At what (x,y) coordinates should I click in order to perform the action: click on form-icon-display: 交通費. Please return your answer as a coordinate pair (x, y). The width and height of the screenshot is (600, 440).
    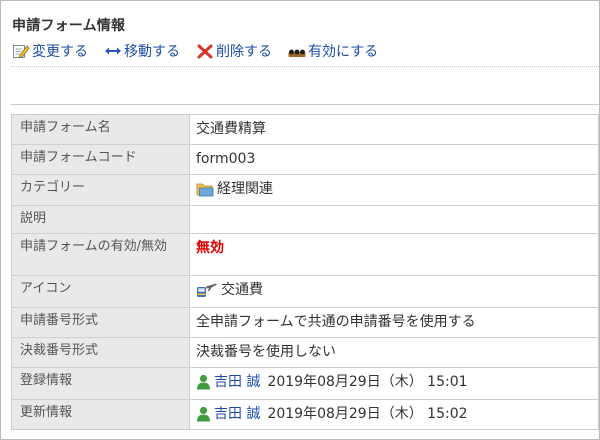
    Looking at the image, I should click on (394, 290).